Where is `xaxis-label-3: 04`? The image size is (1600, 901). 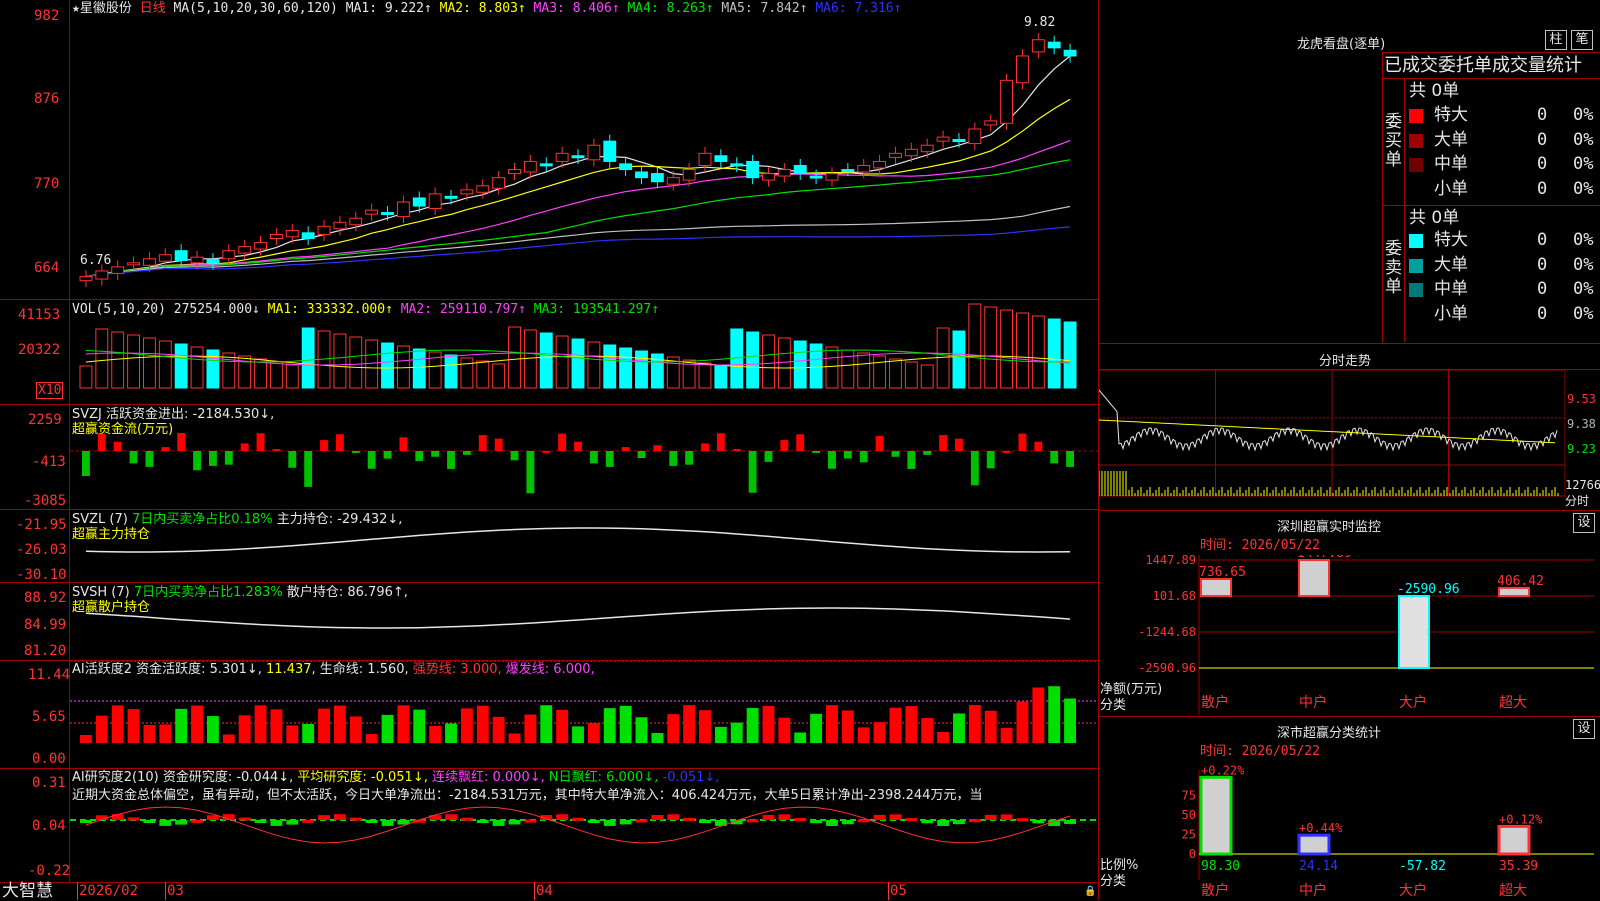 xaxis-label-3: 04 is located at coordinates (544, 891).